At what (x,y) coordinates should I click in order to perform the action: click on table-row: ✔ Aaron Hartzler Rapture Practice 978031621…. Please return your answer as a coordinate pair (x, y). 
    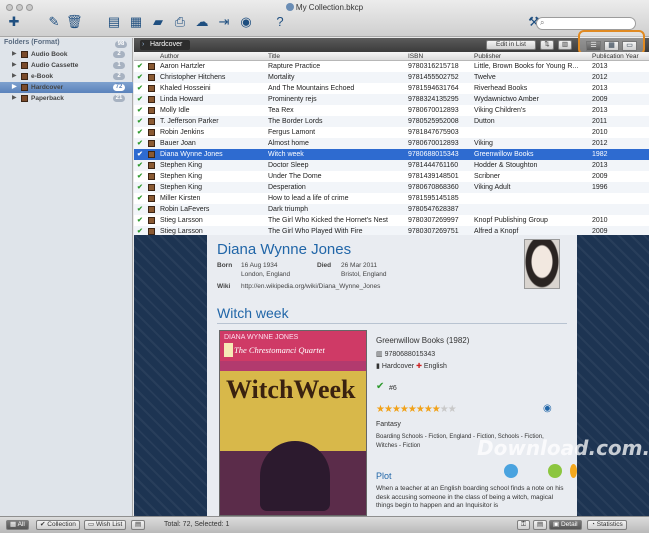
    Looking at the image, I should click on (391, 66).